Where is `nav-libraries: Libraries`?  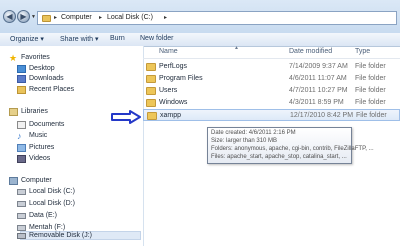
nav-libraries: Libraries is located at coordinates (34, 111).